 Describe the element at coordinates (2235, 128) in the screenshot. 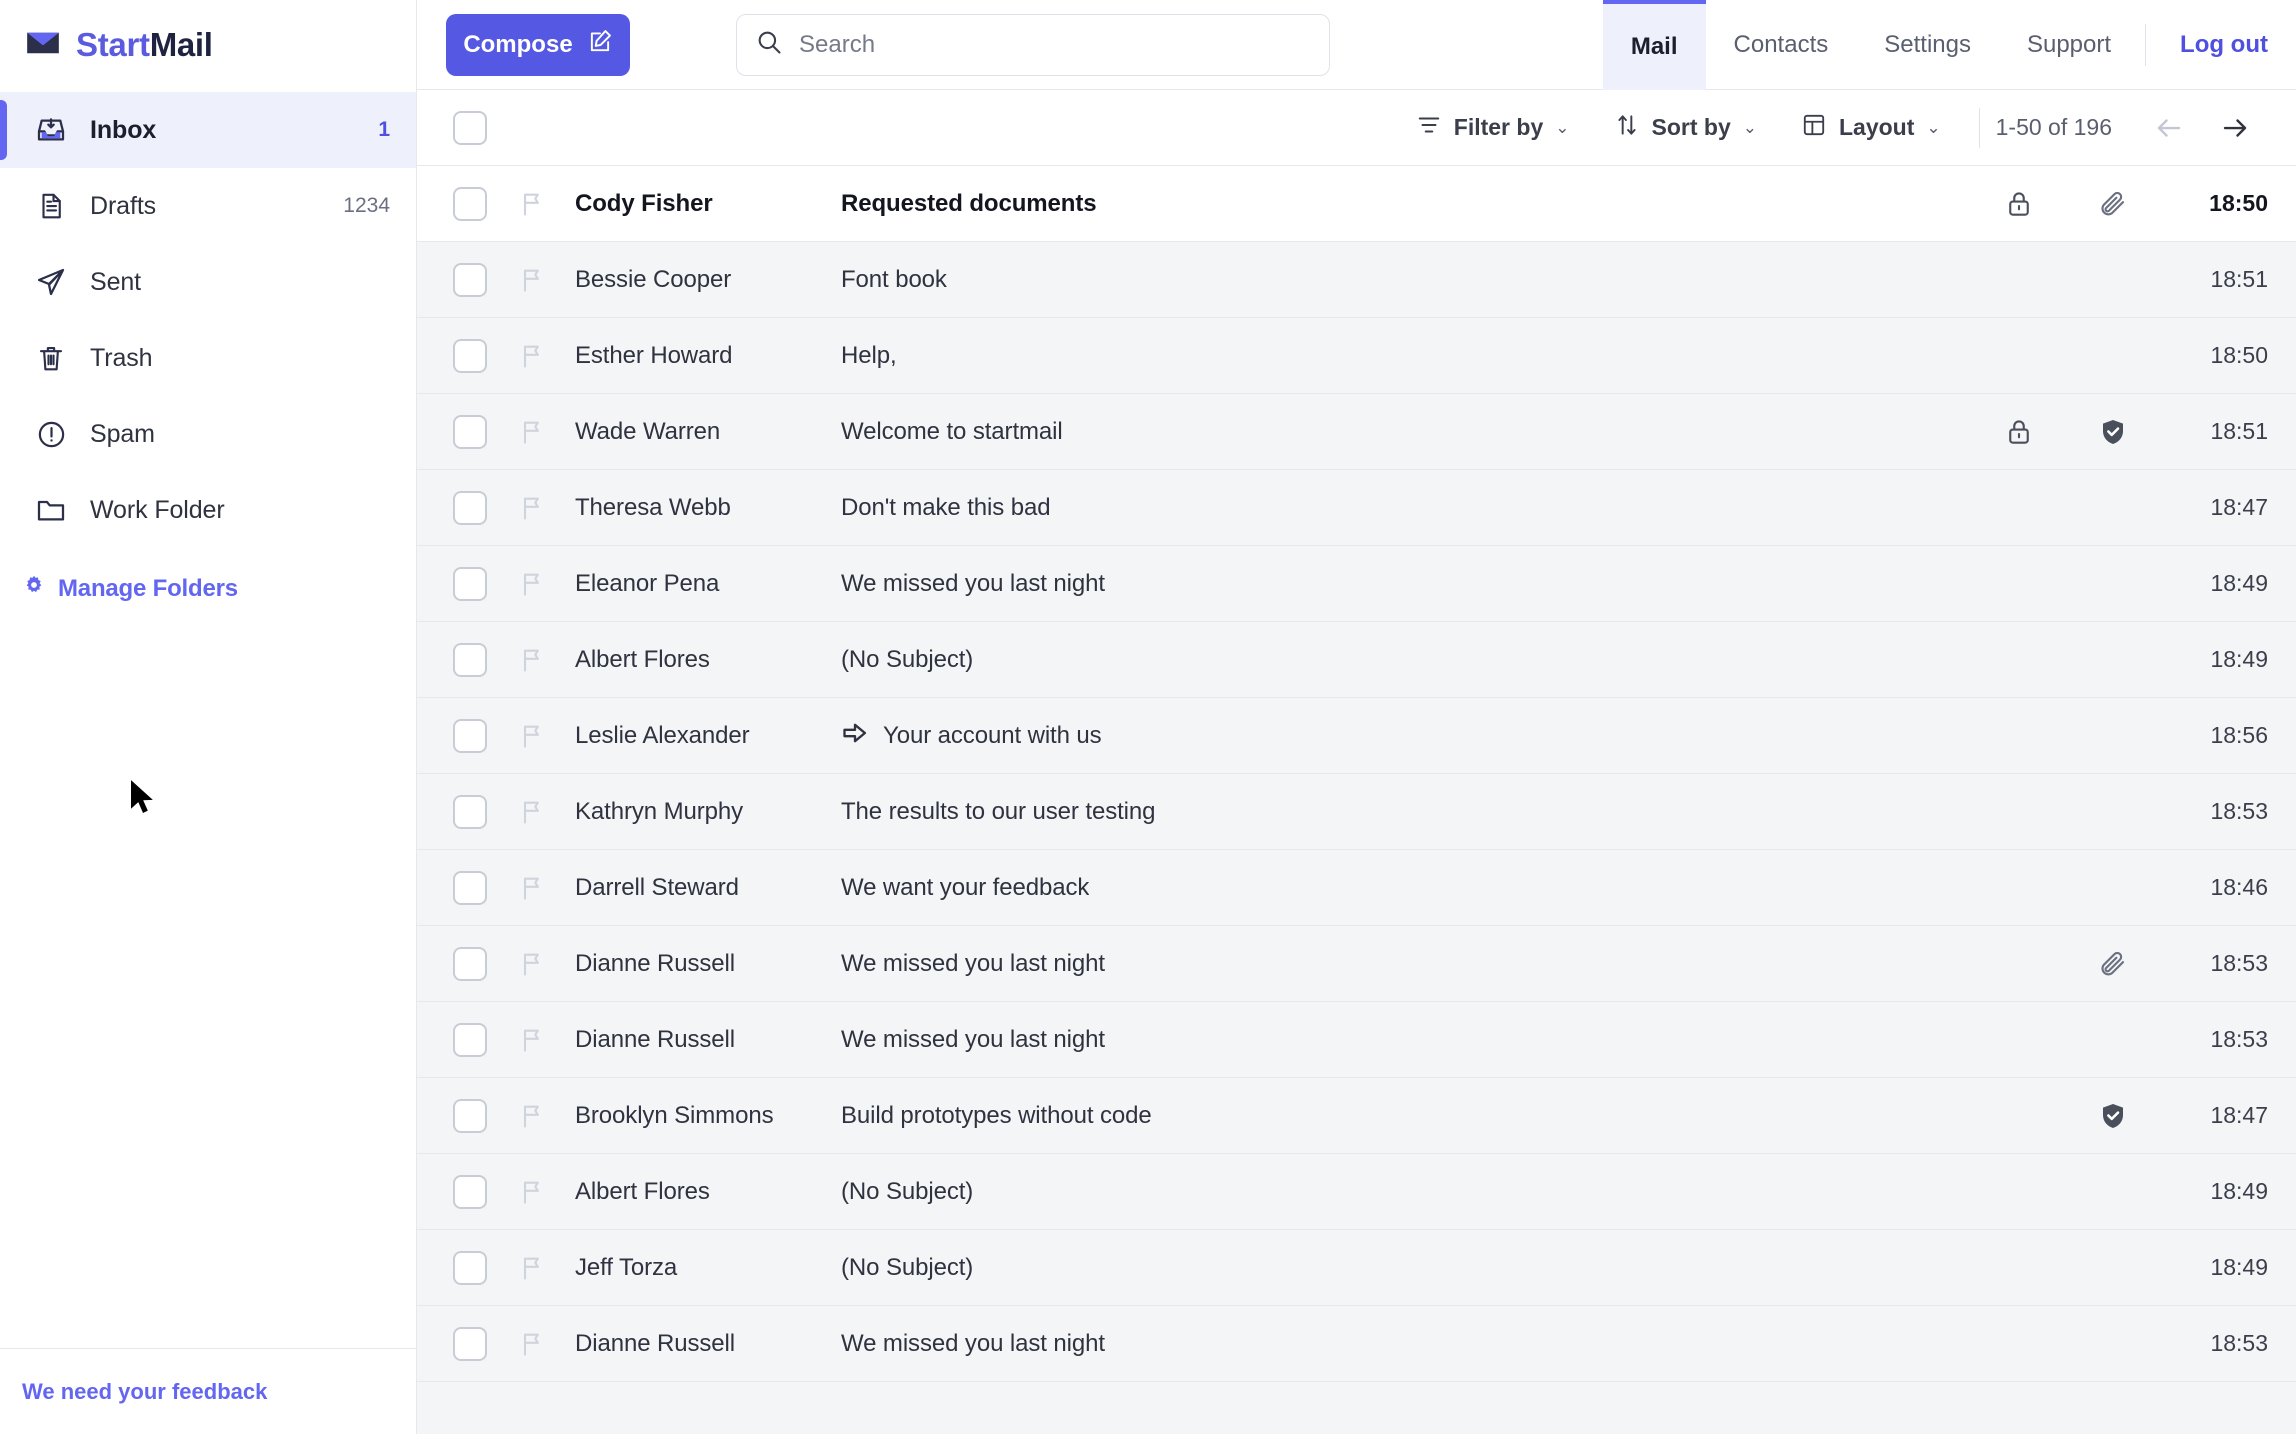

I see `next-page-button` at that location.